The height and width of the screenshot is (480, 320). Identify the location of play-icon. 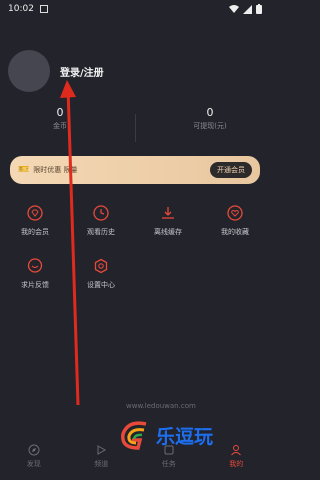
(102, 450).